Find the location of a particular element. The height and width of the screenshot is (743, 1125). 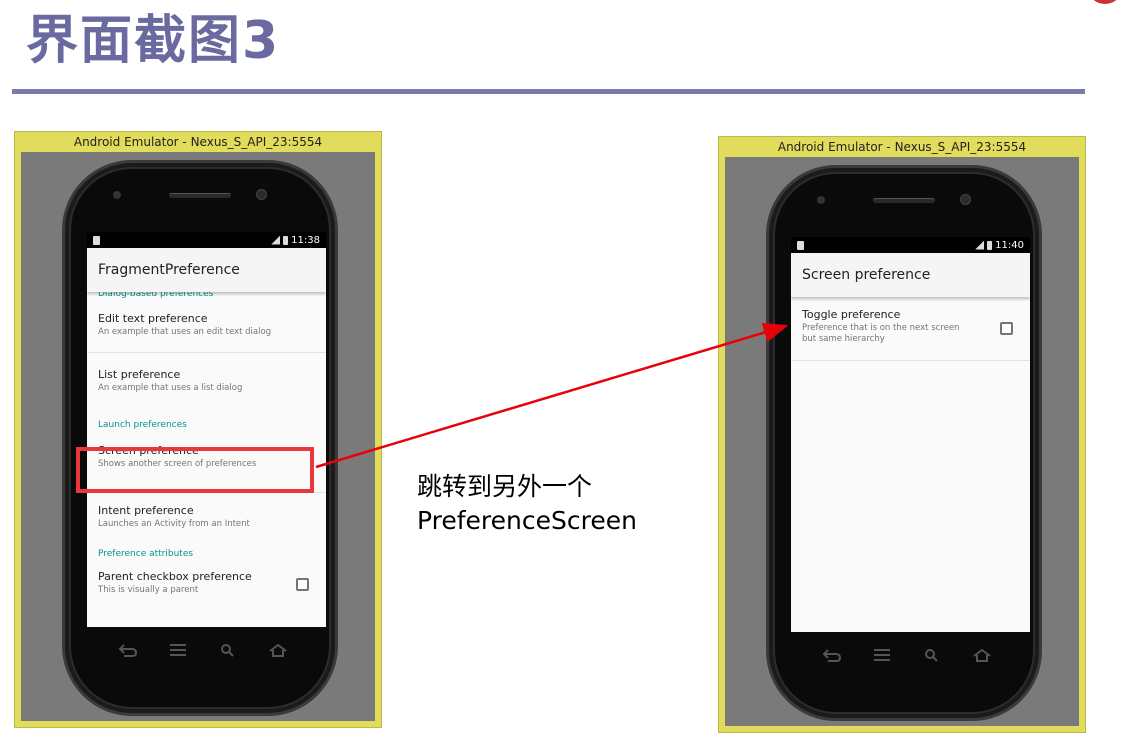

pref-summary-line2: but same hierarchy is located at coordinates (843, 339).